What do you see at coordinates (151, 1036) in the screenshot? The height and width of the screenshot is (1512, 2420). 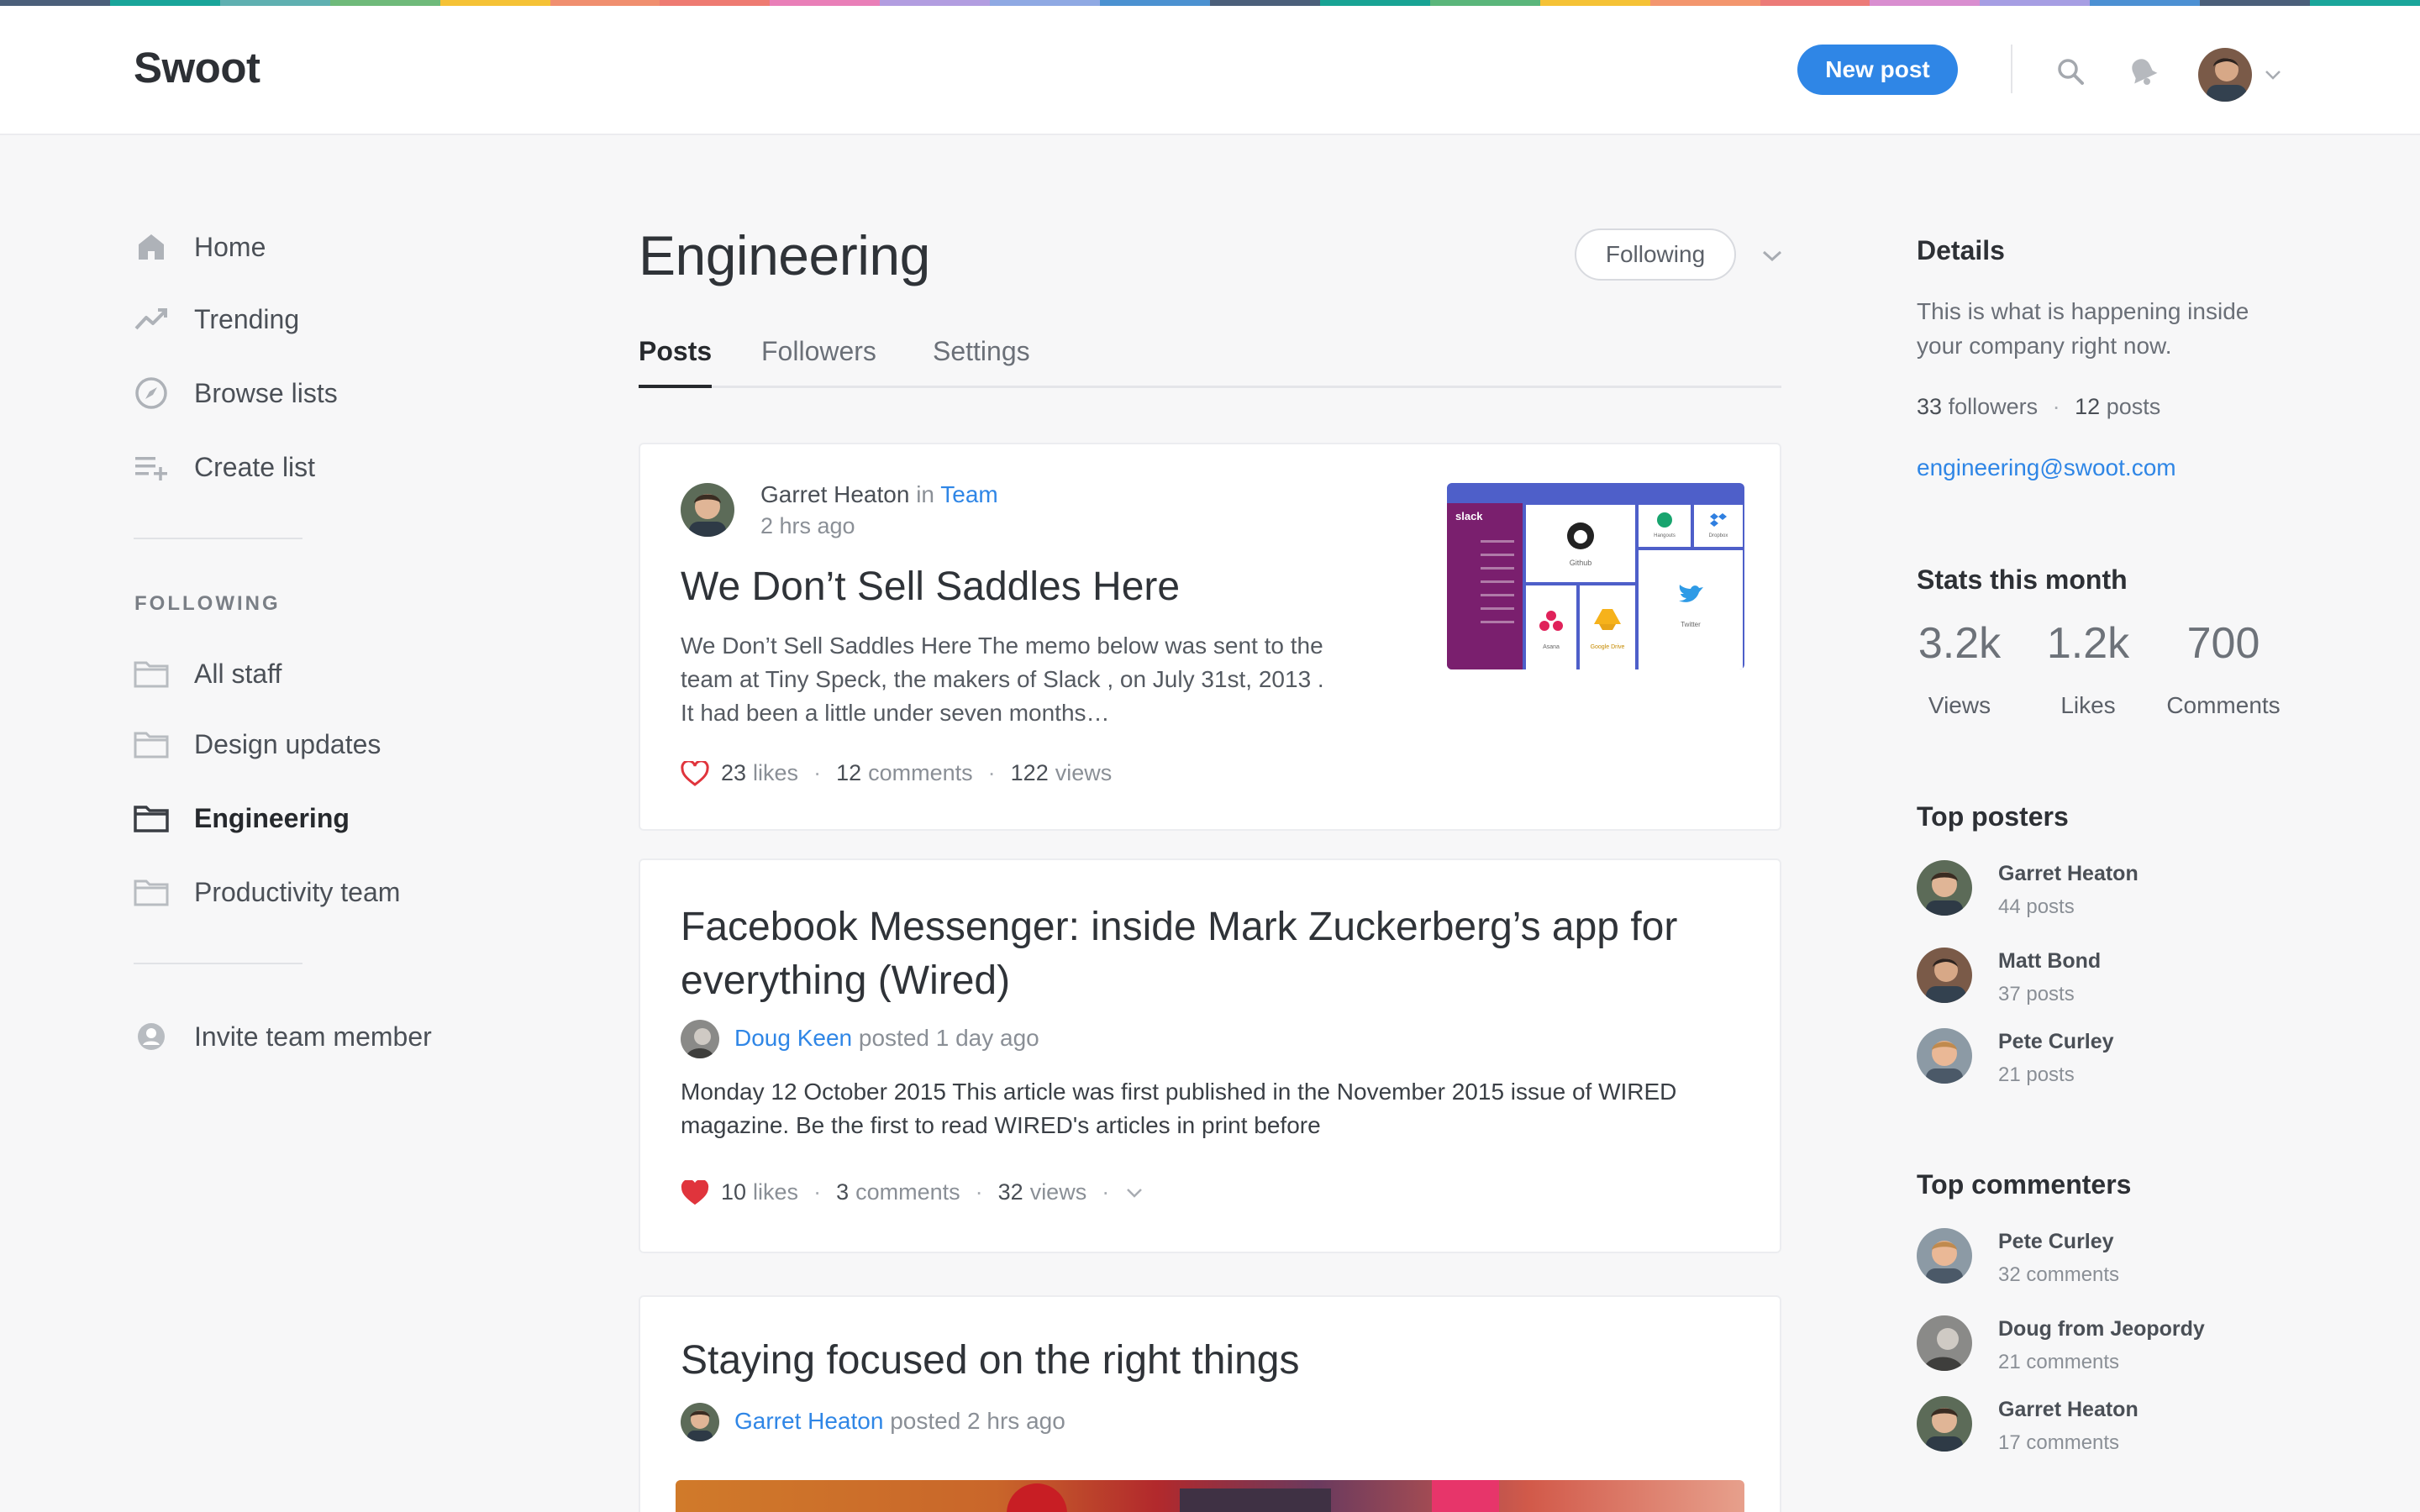 I see `user-circle-icon` at bounding box center [151, 1036].